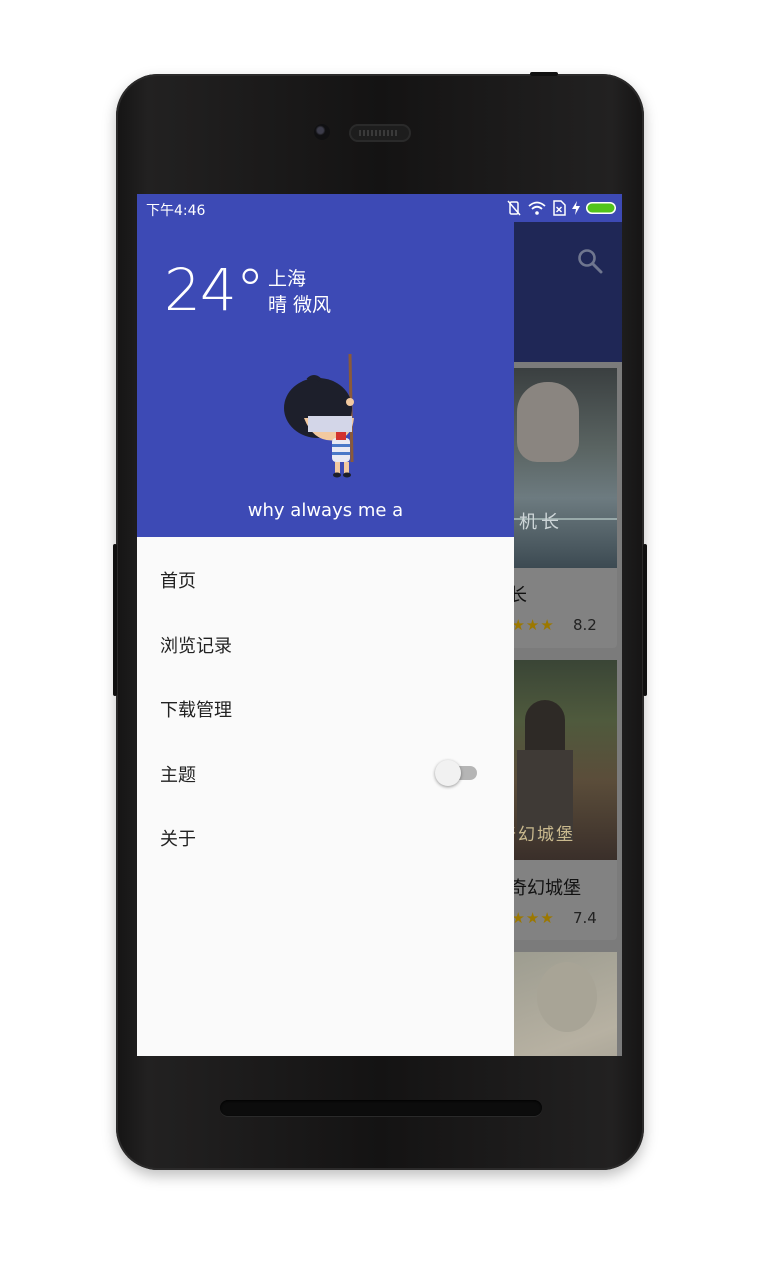 This screenshot has width=758, height=1280. Describe the element at coordinates (645, 620) in the screenshot. I see `power-button` at that location.